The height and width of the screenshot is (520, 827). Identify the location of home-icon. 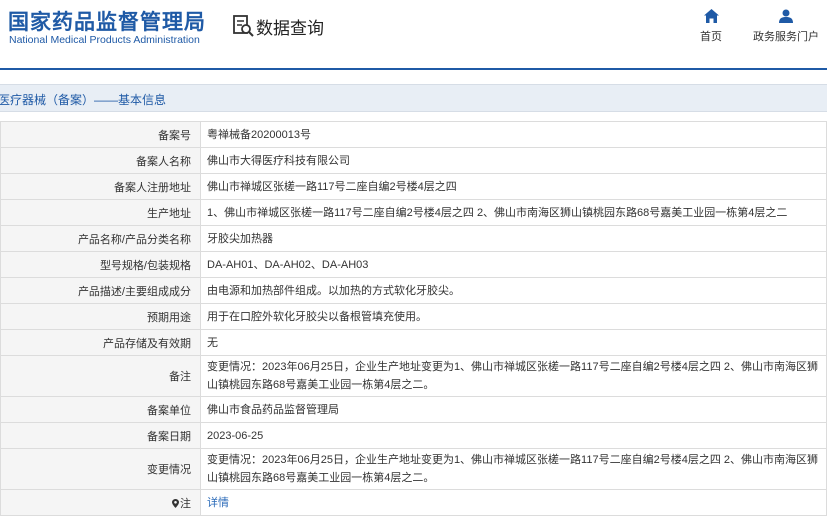
(711, 16).